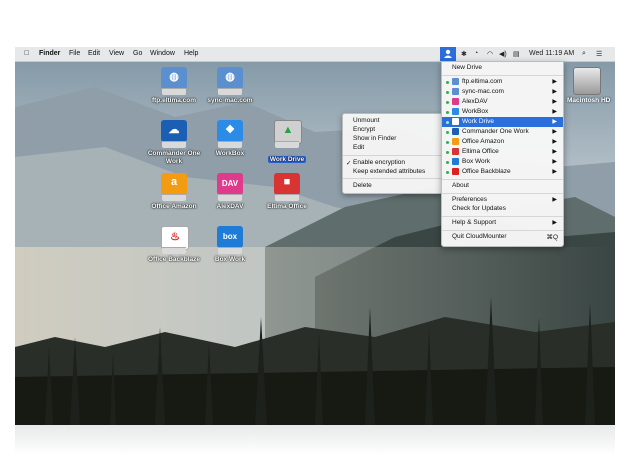  Describe the element at coordinates (551, 53) in the screenshot. I see `clock: Wed 11:19 AM` at that location.